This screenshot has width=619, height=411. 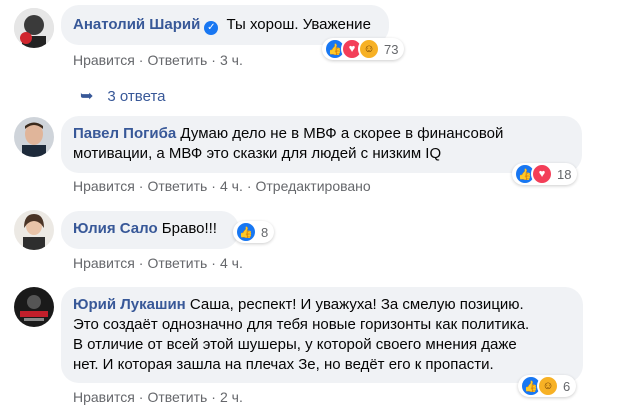 I want to click on reaction-count: 73, so click(x=391, y=49).